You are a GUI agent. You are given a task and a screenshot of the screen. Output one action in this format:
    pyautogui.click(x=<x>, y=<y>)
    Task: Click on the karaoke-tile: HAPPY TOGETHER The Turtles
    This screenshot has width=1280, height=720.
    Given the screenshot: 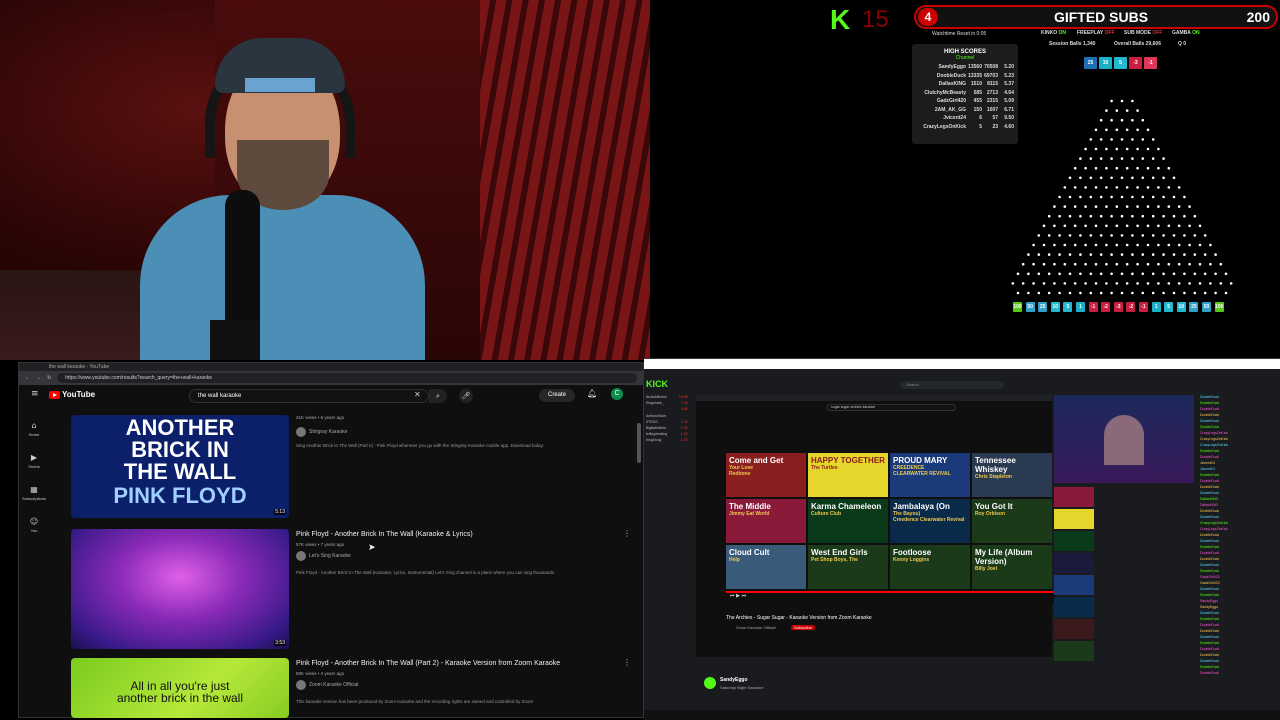 What is the action you would take?
    pyautogui.click(x=848, y=475)
    